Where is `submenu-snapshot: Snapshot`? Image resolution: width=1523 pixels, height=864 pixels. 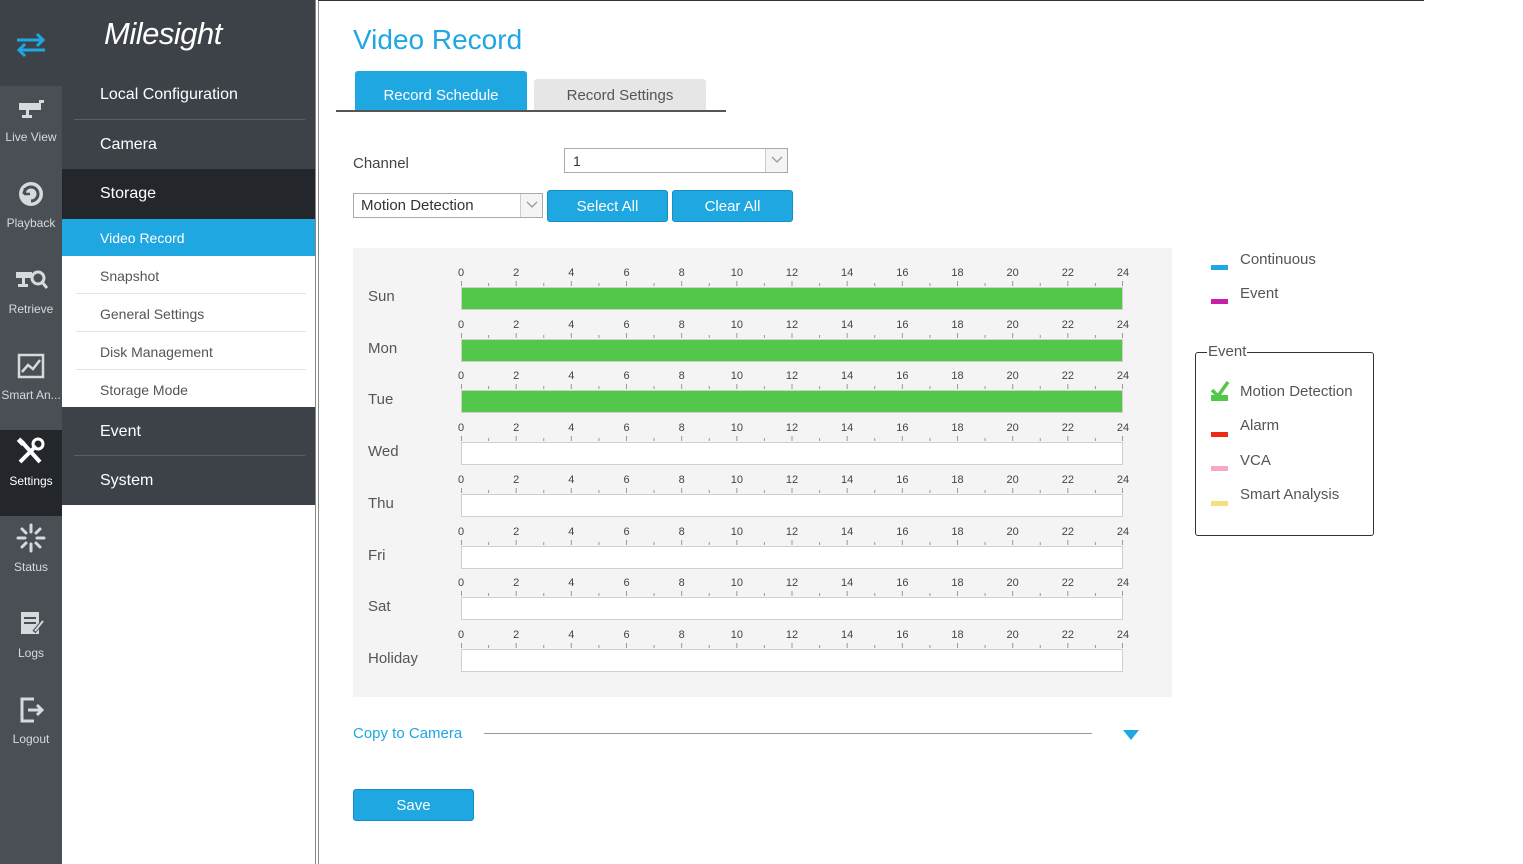 submenu-snapshot: Snapshot is located at coordinates (188, 276).